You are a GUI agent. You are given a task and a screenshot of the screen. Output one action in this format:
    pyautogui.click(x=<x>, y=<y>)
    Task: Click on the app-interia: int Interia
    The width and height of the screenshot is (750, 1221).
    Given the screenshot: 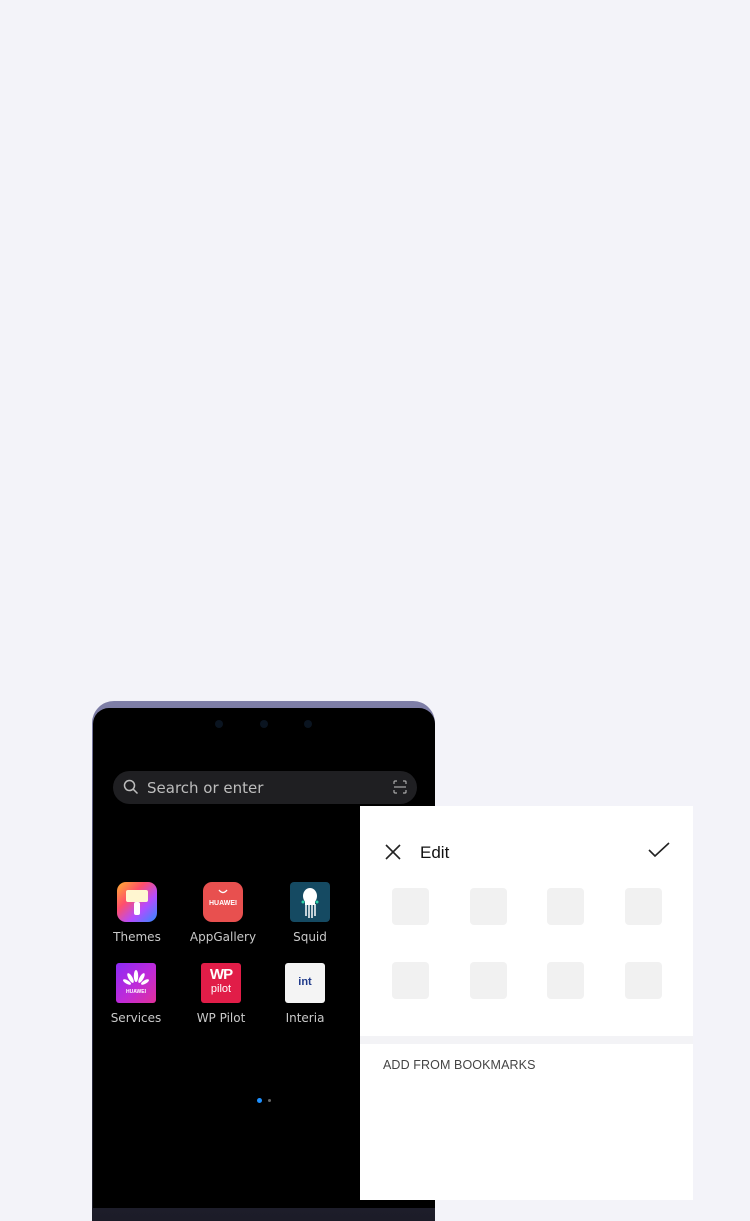 What is the action you would take?
    pyautogui.click(x=305, y=994)
    